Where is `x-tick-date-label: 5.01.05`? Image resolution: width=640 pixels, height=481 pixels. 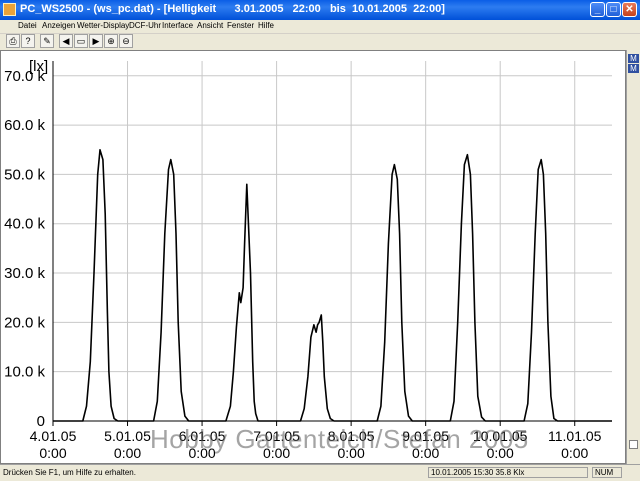 x-tick-date-label: 5.01.05 is located at coordinates (127, 436).